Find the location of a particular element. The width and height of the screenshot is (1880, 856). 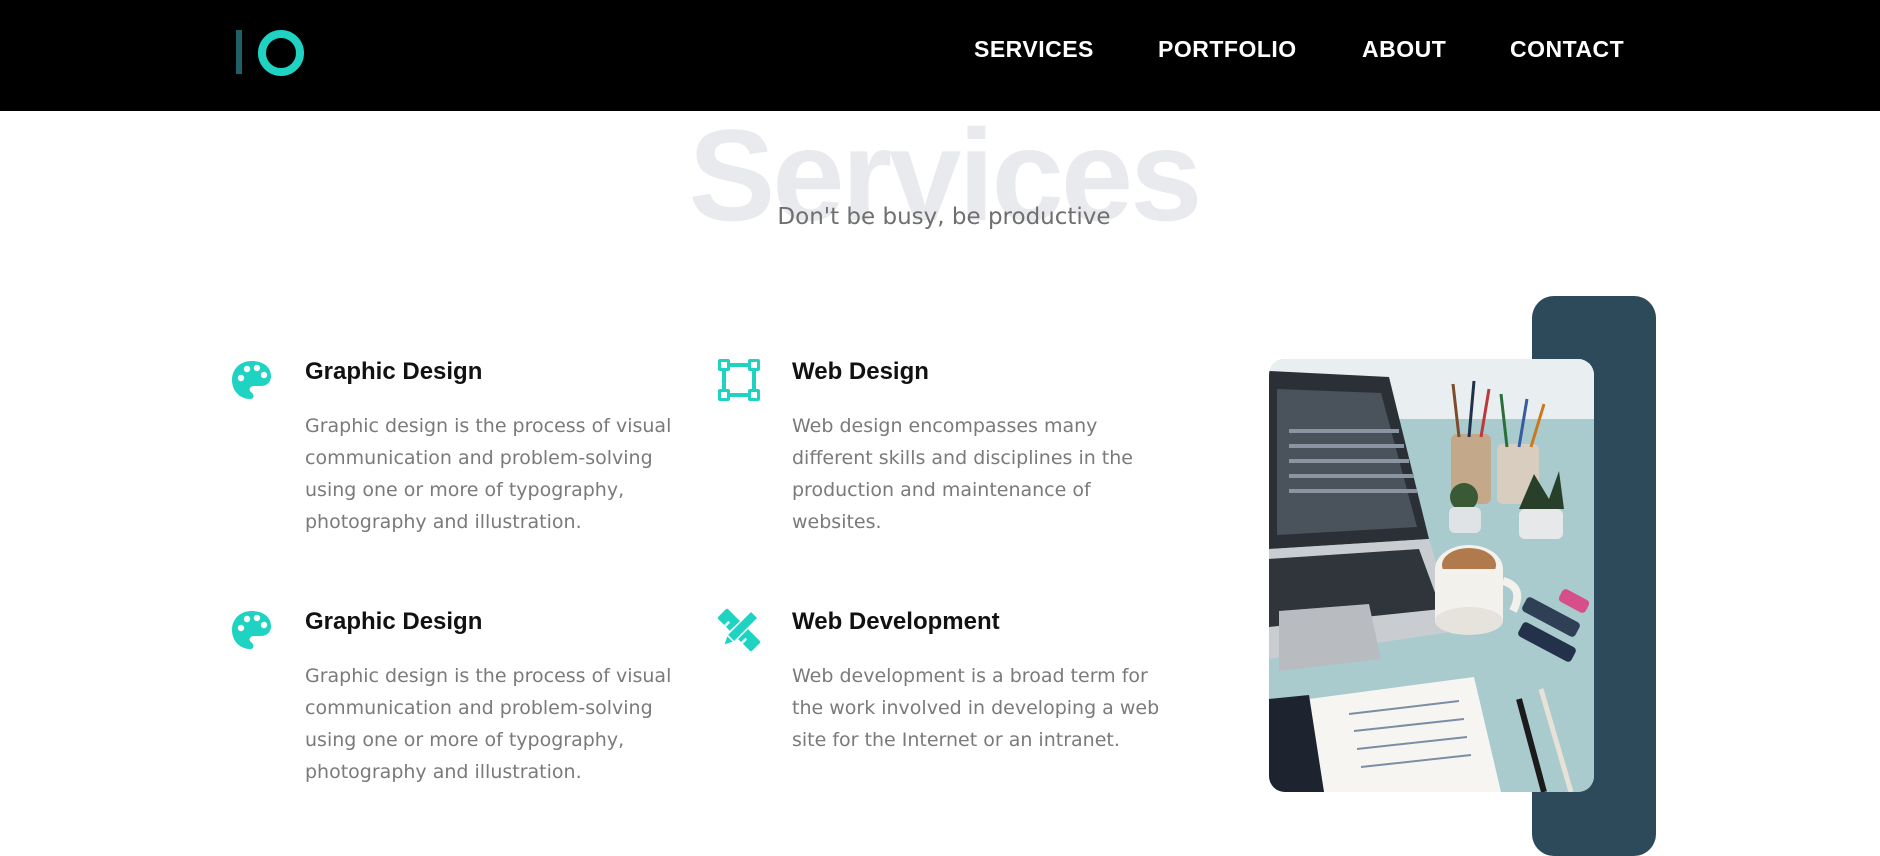

nav-link-contact: CONTACT is located at coordinates (1567, 49).